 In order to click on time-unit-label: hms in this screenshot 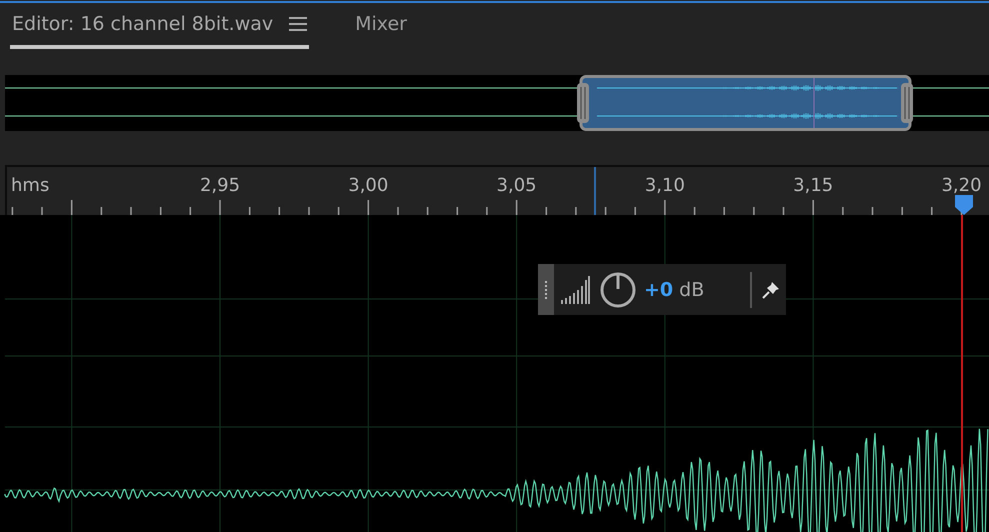, I will do `click(30, 185)`.